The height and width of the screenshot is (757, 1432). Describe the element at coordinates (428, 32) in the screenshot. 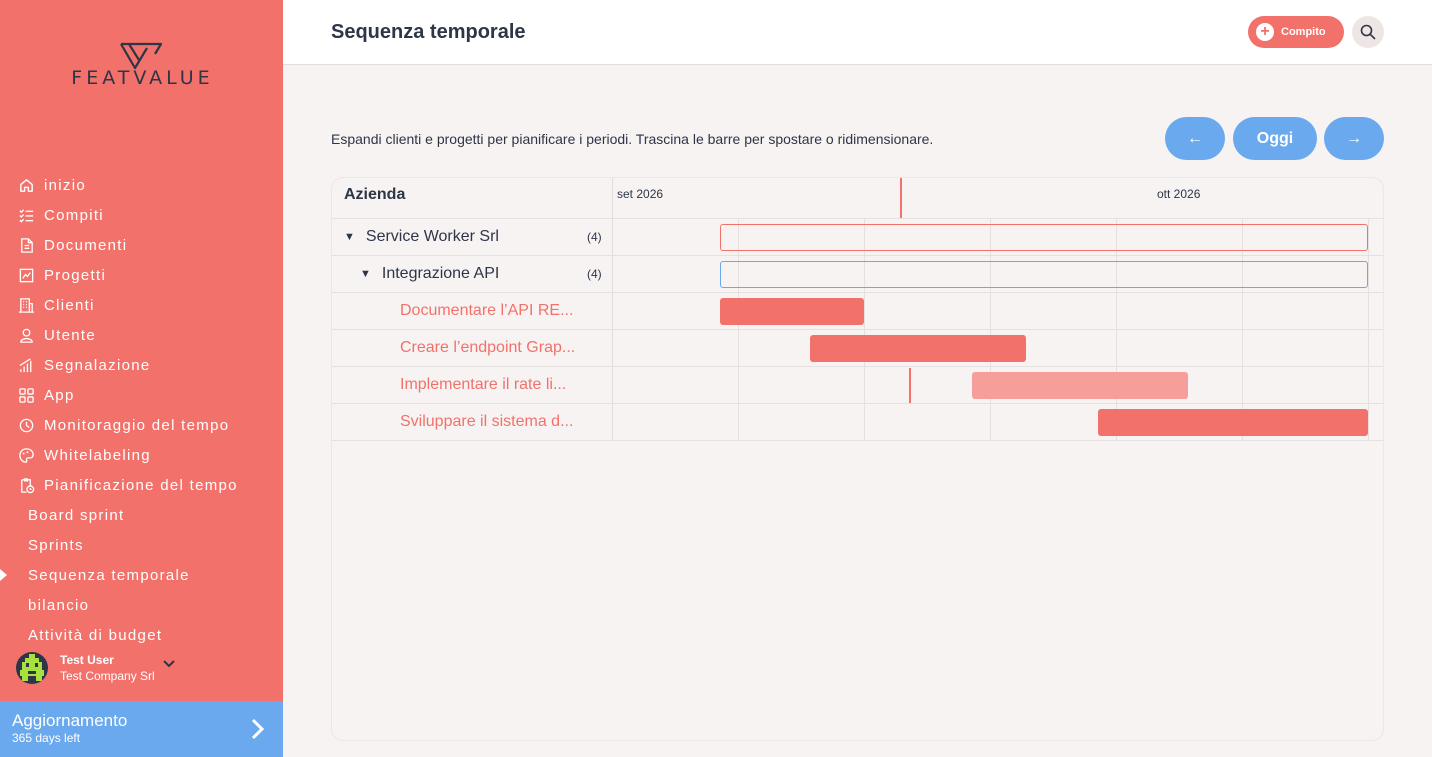

I see `page-title: Sequenza temporale` at that location.